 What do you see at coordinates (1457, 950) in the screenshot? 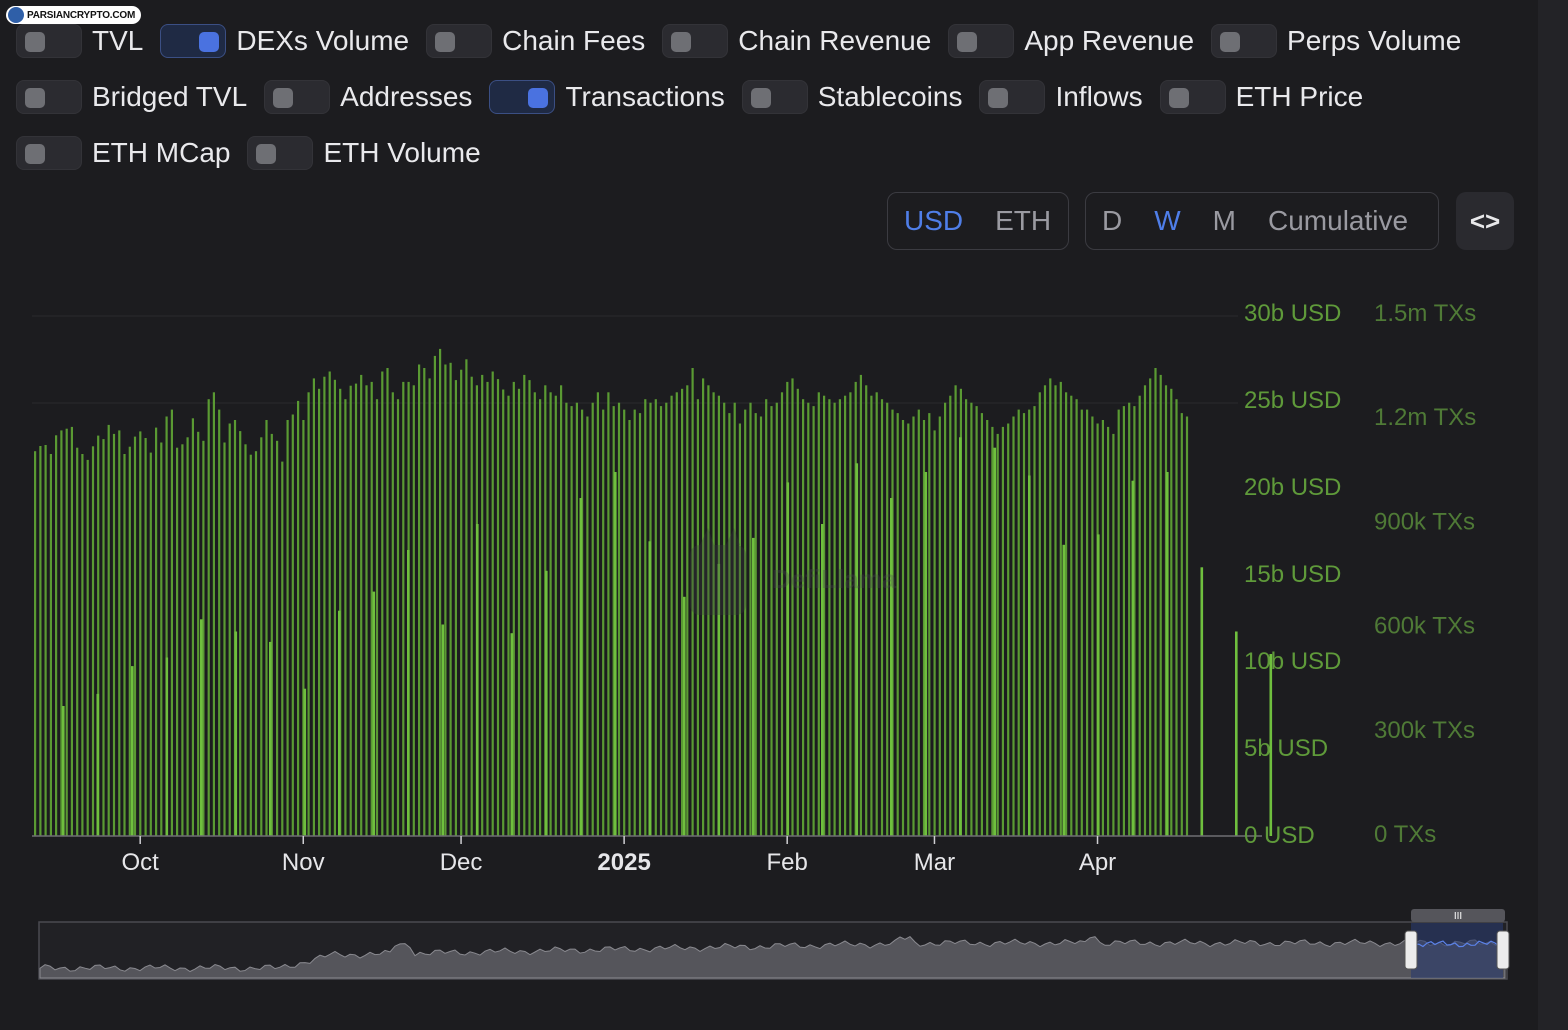
I see `brush-selection` at bounding box center [1457, 950].